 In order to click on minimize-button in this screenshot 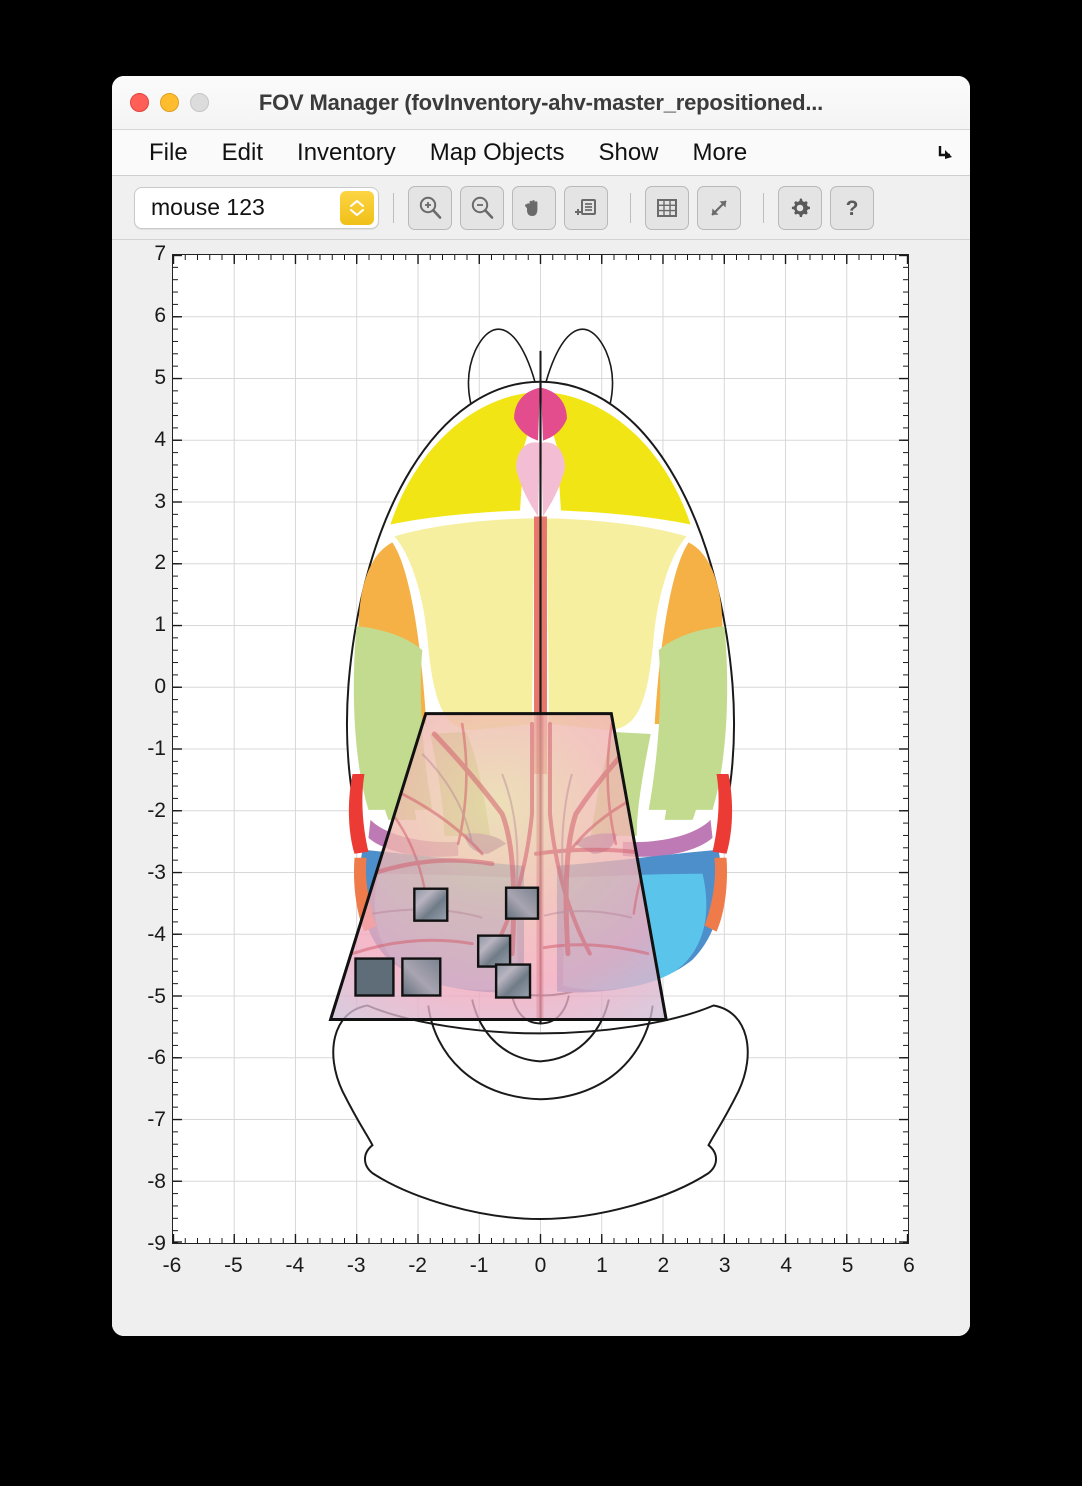, I will do `click(169, 102)`.